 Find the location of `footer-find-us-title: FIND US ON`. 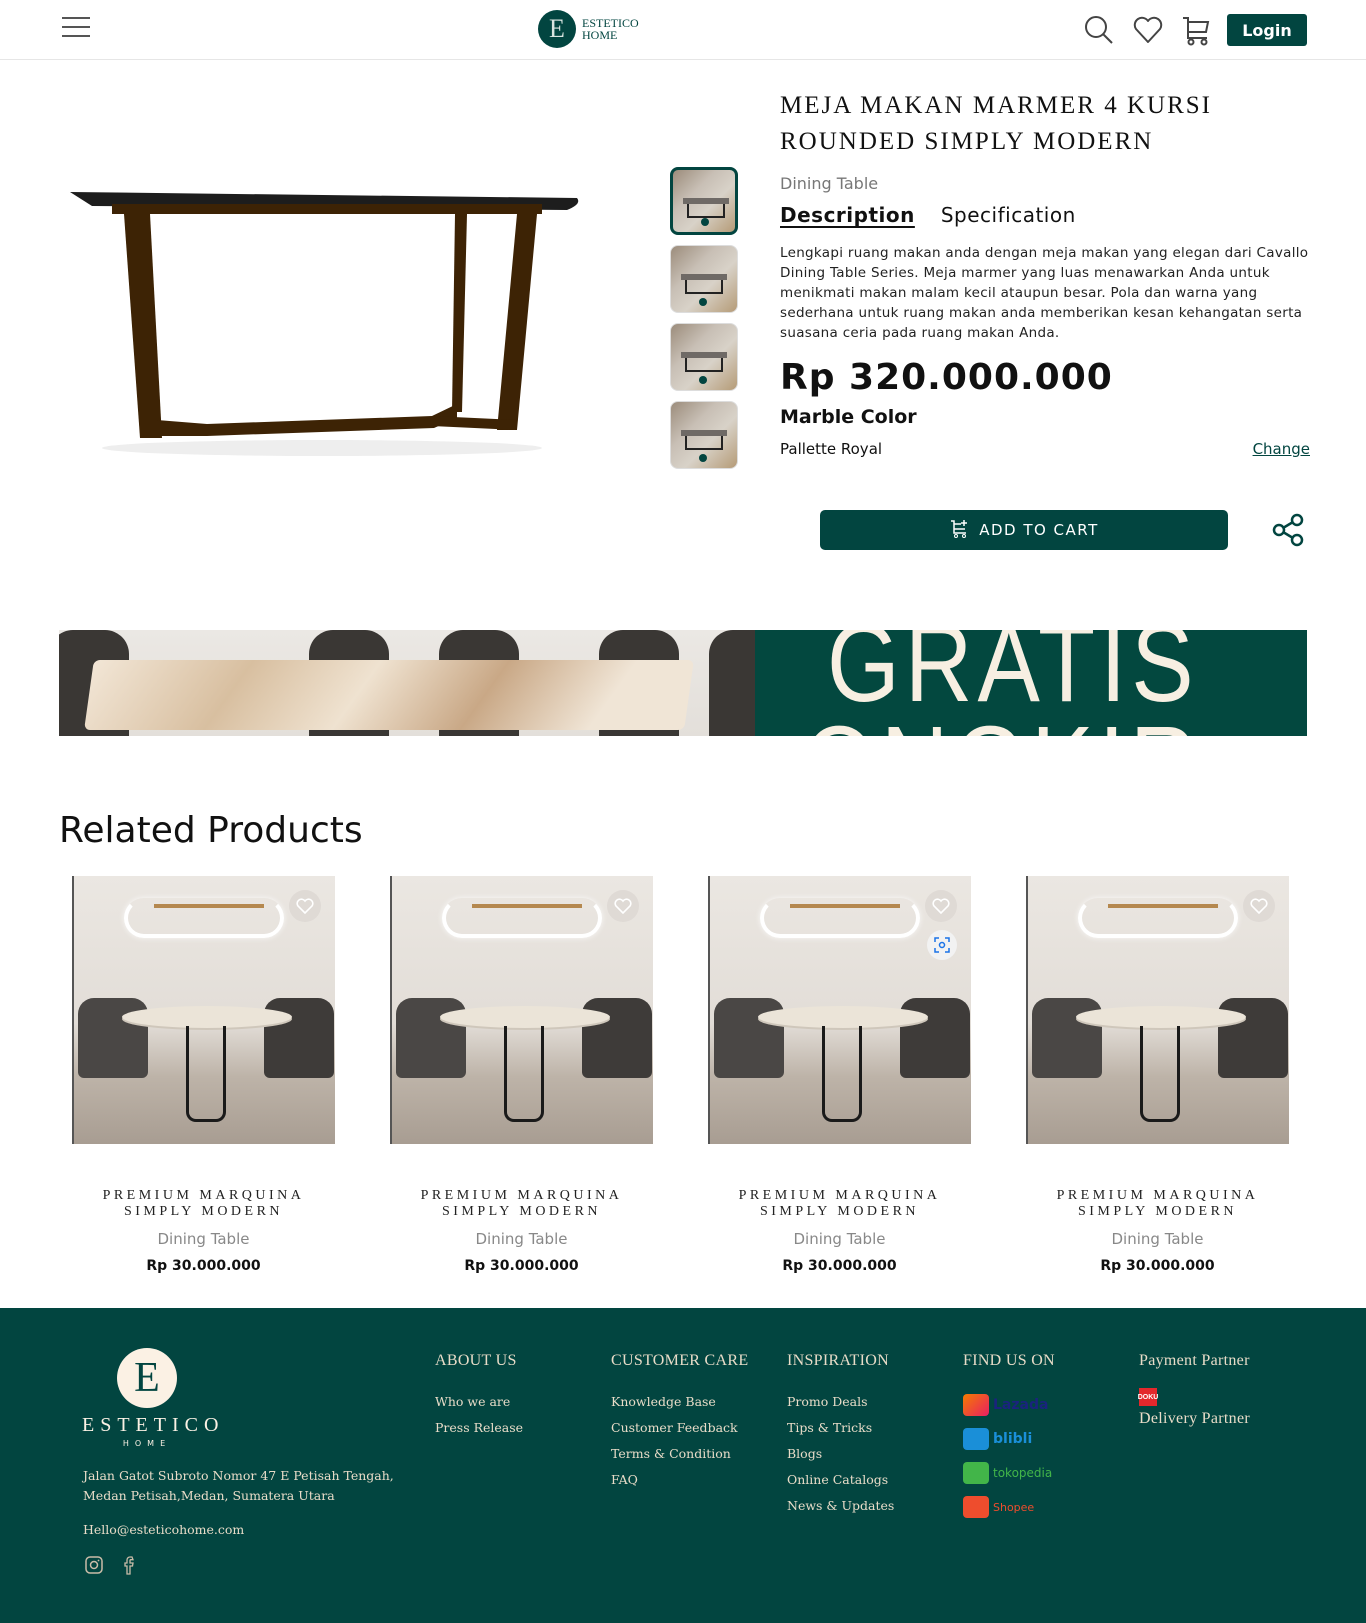

footer-find-us-title: FIND US ON is located at coordinates (1009, 1360).